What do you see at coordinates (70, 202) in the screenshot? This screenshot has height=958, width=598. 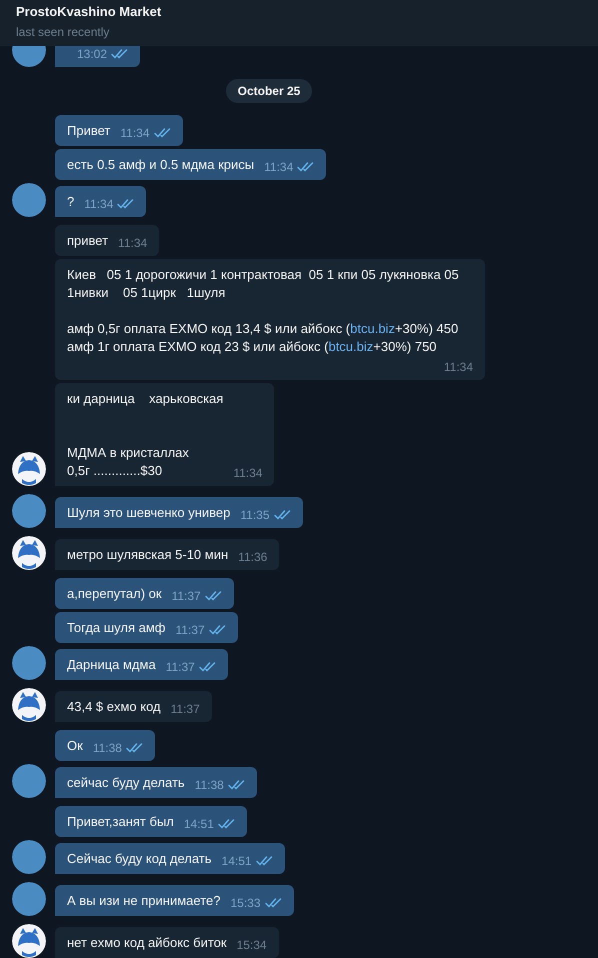 I see `message-text: ?` at bounding box center [70, 202].